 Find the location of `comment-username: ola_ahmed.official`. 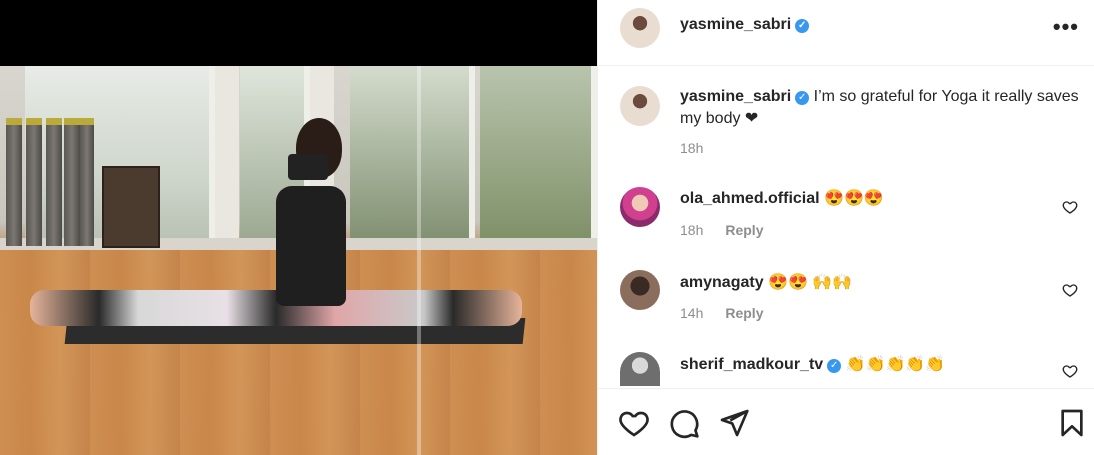

comment-username: ola_ahmed.official is located at coordinates (750, 198).